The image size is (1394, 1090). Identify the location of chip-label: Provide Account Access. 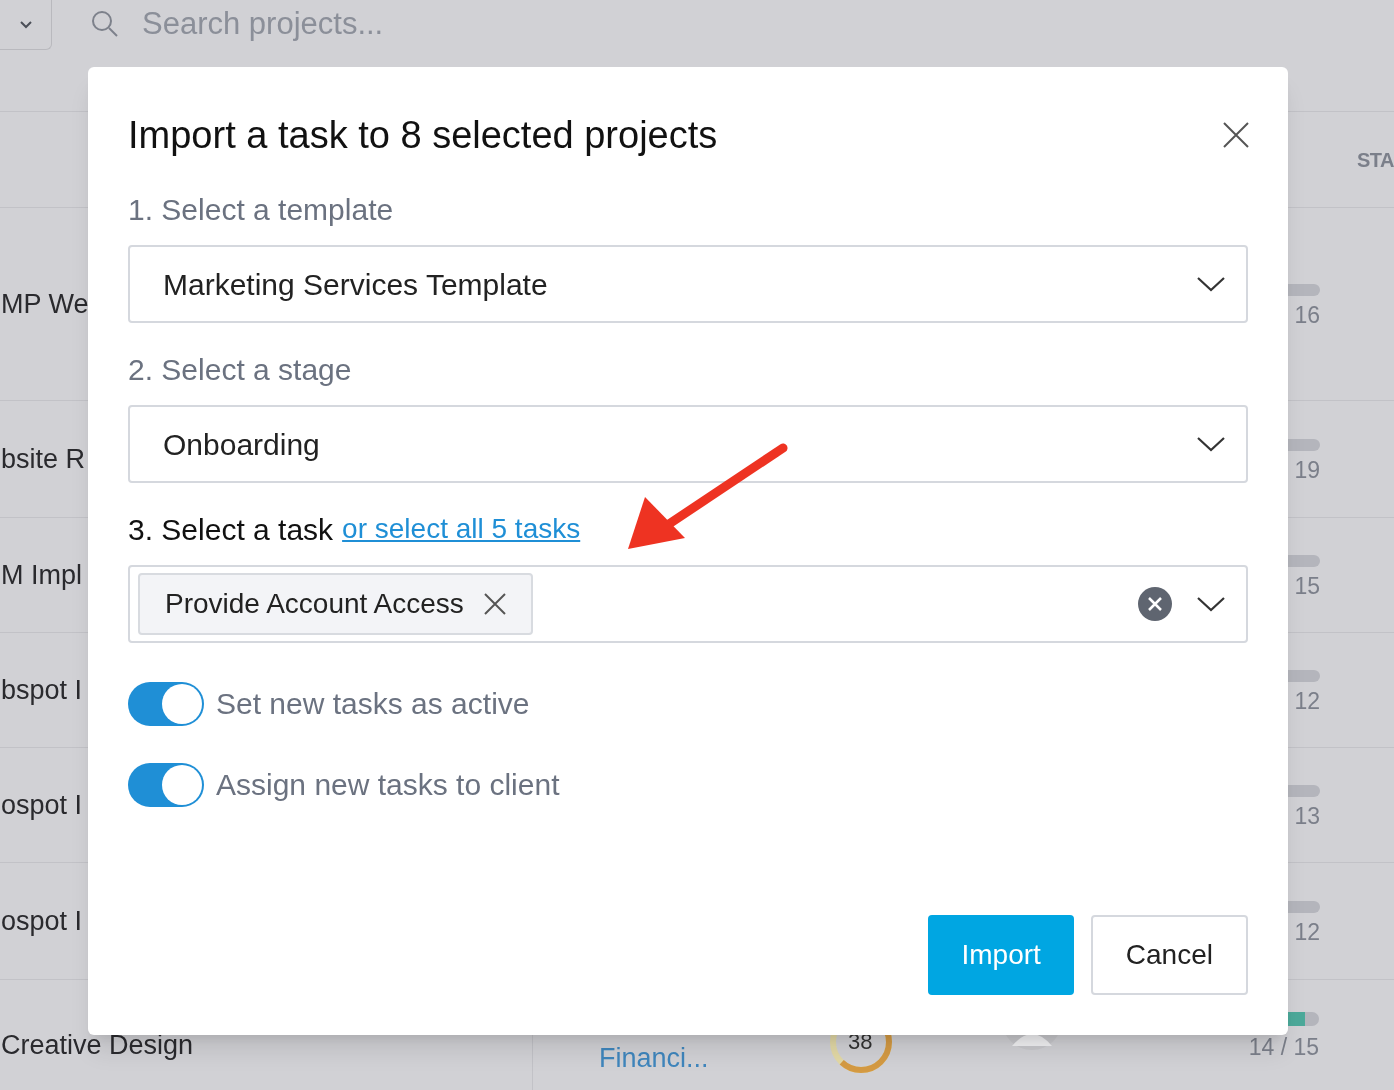
(314, 604).